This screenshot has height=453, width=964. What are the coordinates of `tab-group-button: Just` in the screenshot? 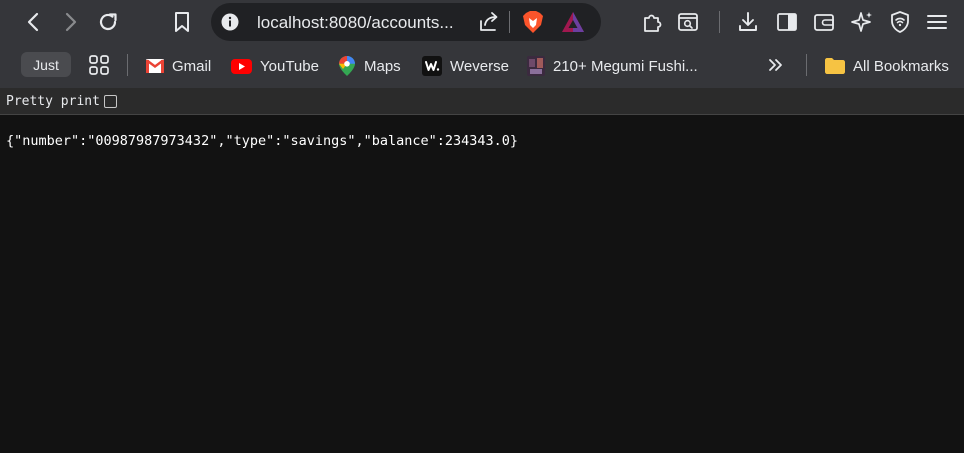 It's located at (46, 64).